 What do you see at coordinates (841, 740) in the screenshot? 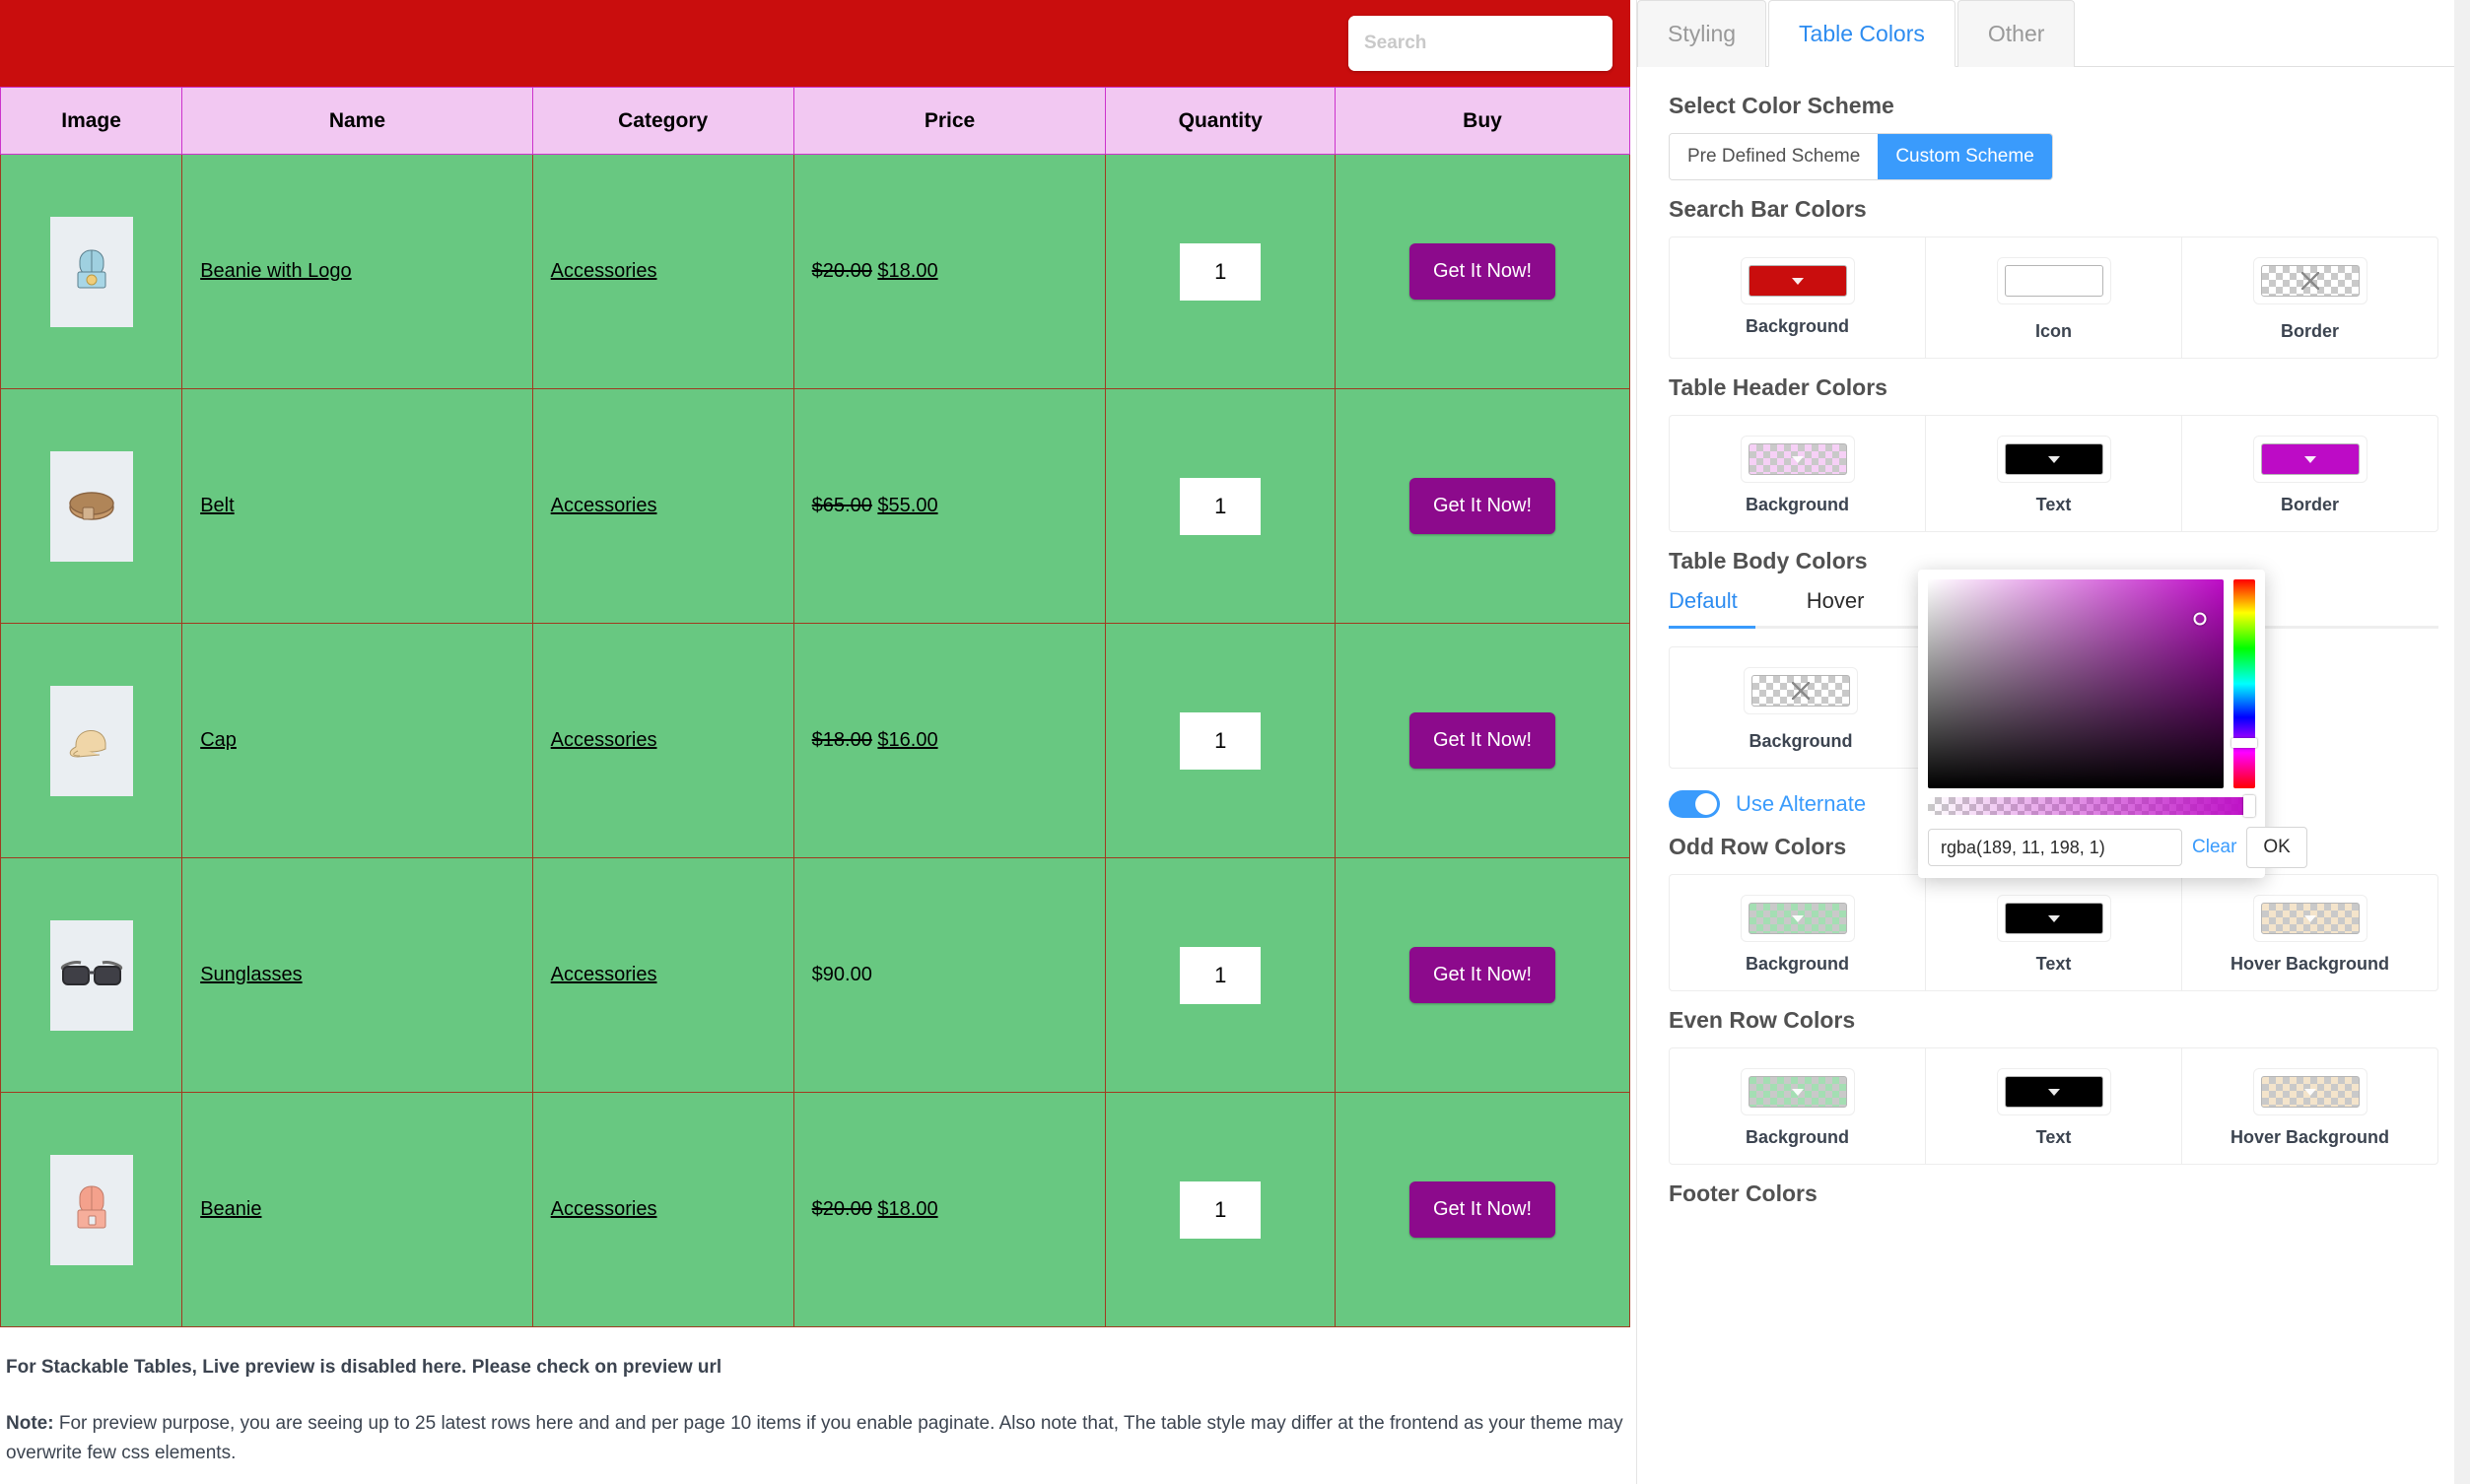
I see `price-original: $18.00` at bounding box center [841, 740].